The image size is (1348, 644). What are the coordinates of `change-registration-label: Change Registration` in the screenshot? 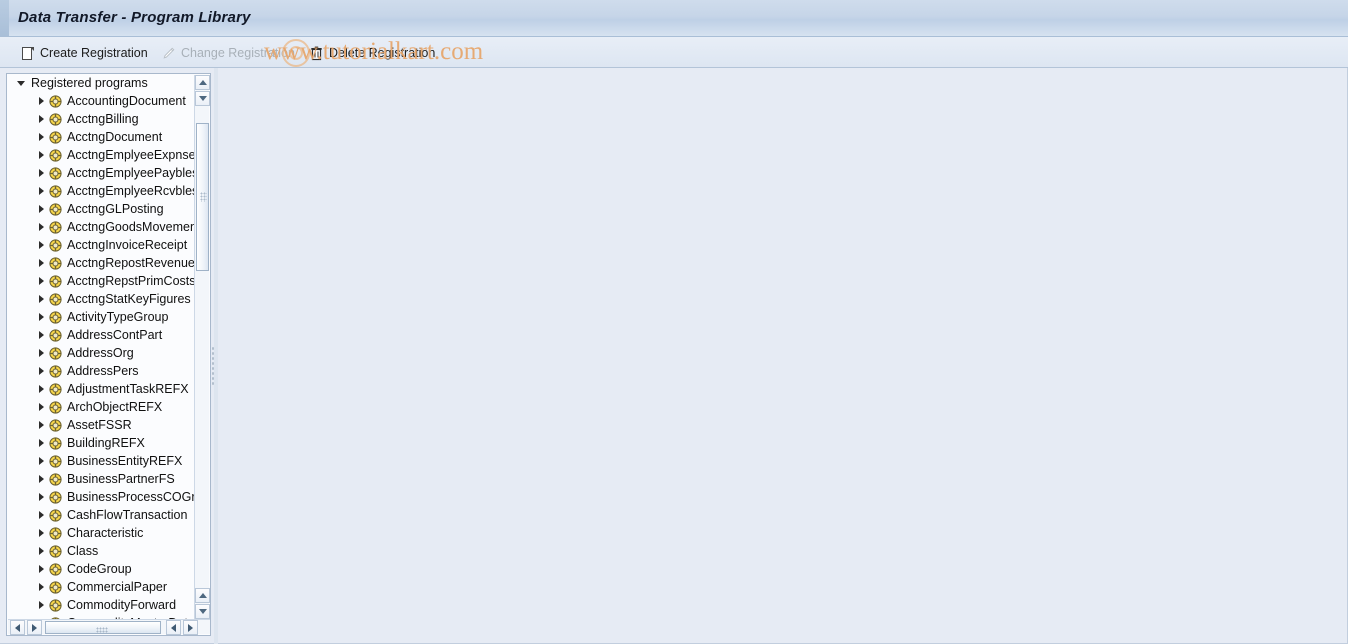 It's located at (238, 53).